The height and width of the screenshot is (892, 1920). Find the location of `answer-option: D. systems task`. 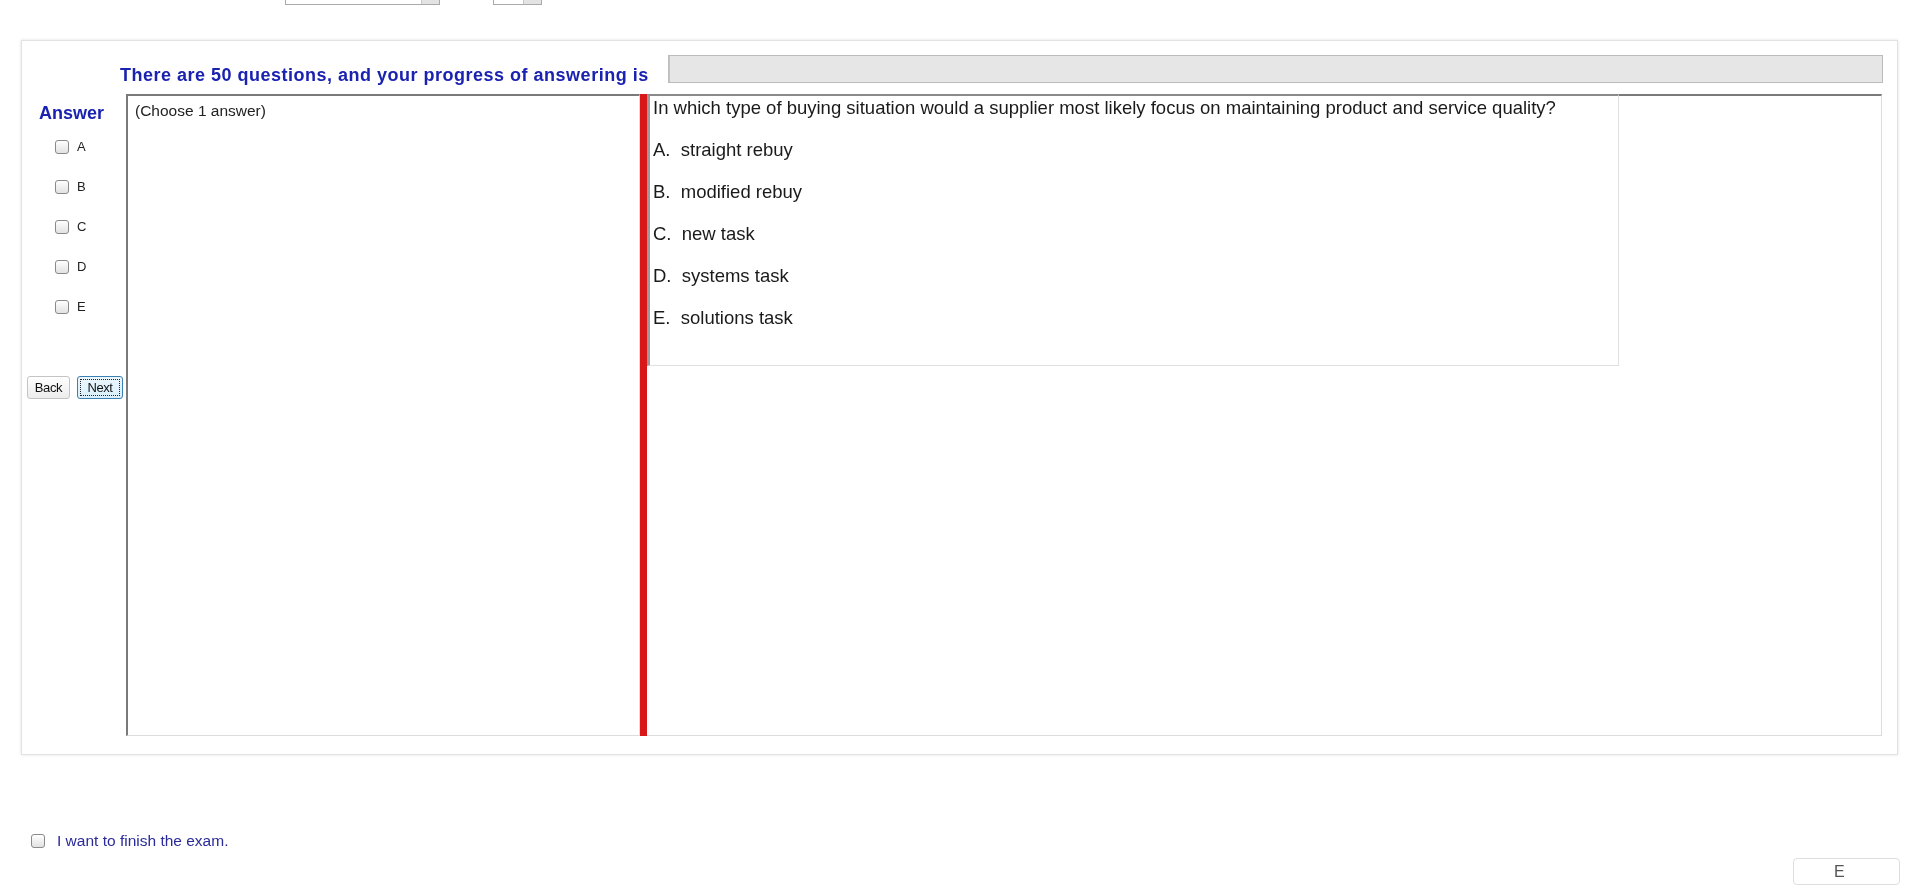

answer-option: D. systems task is located at coordinates (721, 276).